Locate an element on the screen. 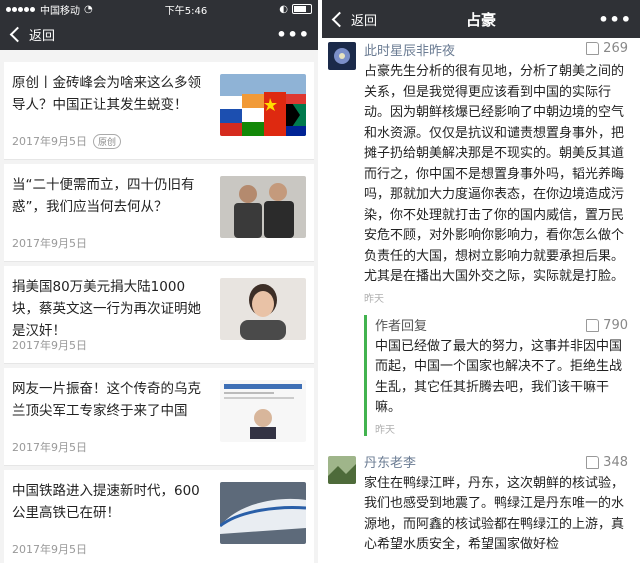  like-count: 269 is located at coordinates (615, 48).